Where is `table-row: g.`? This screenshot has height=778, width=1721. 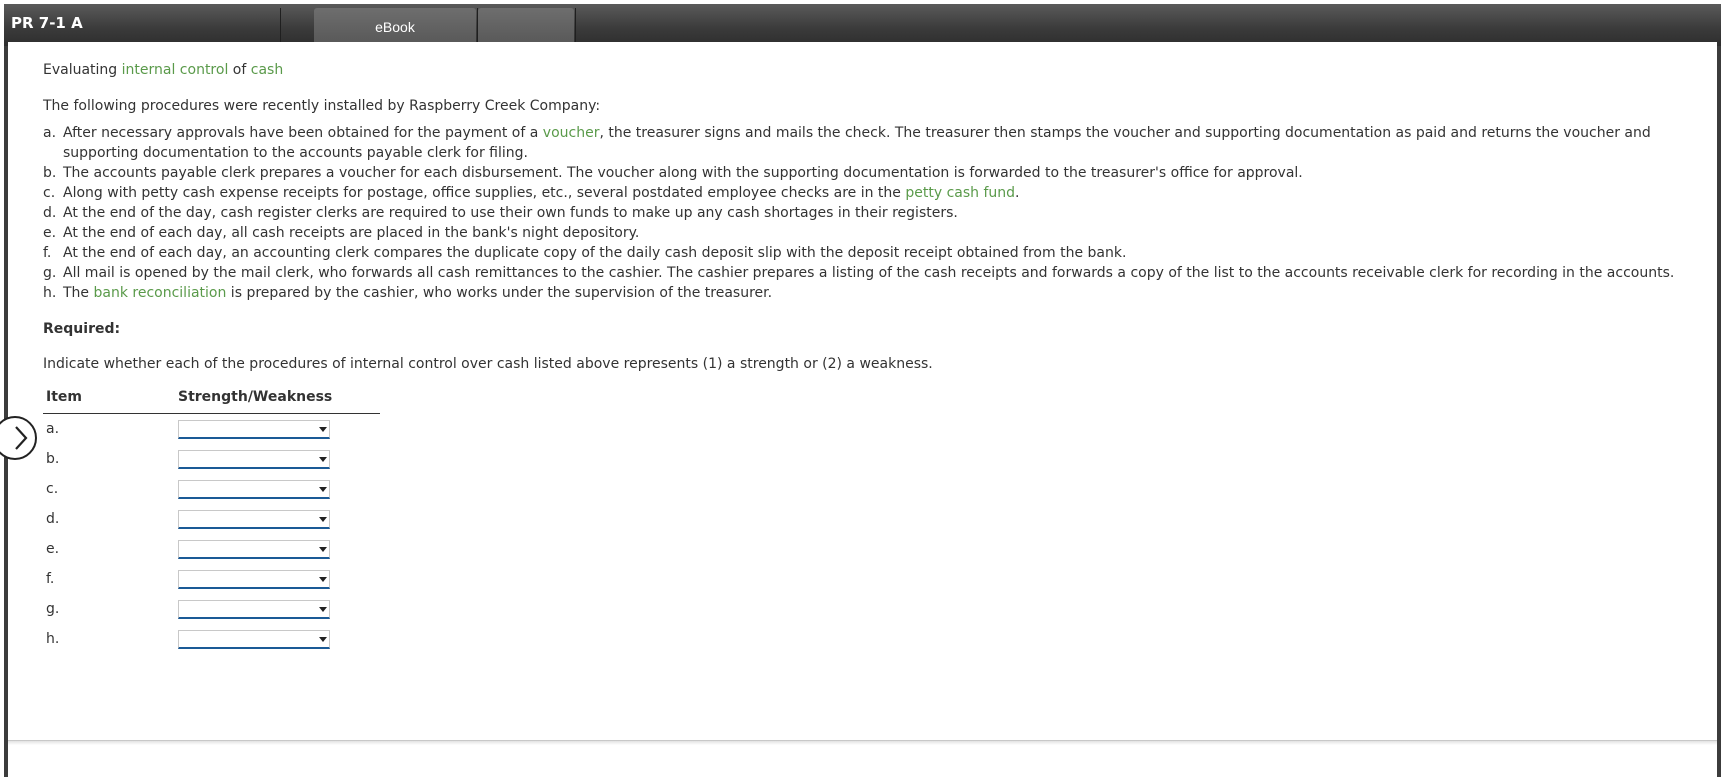
table-row: g. is located at coordinates (211, 609).